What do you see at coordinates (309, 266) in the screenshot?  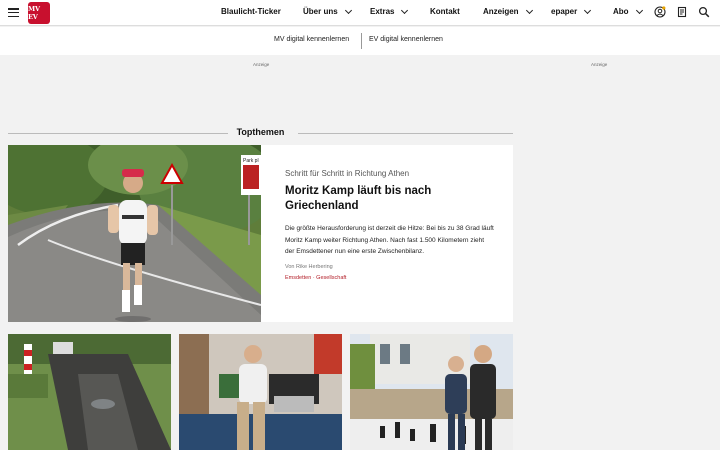 I see `article-author: Von Rike Herbering` at bounding box center [309, 266].